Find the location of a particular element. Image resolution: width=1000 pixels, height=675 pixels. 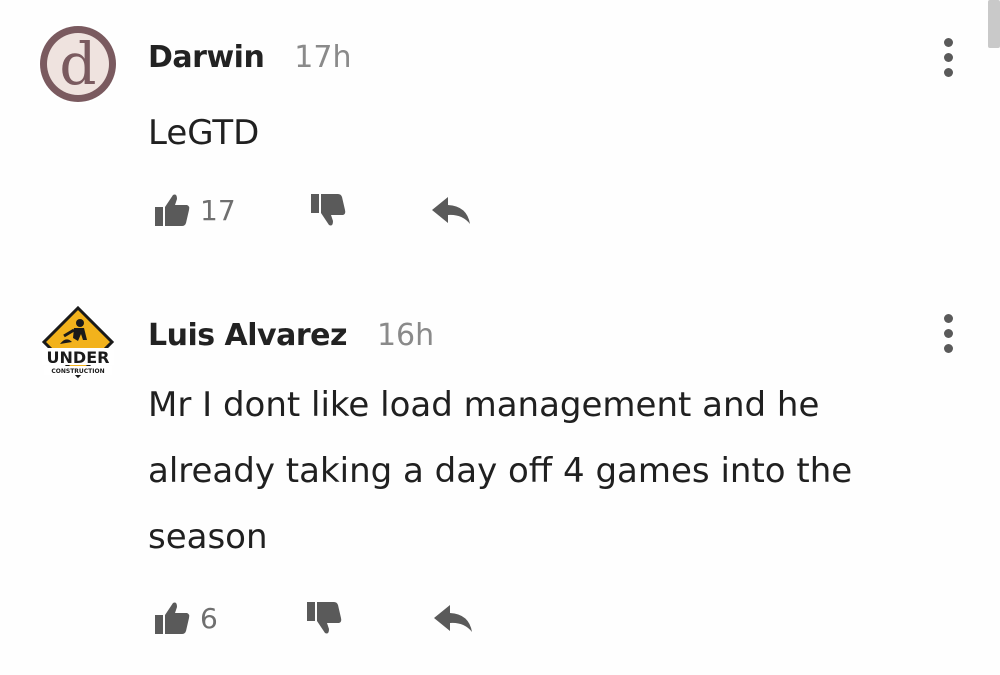

like-count: 6 is located at coordinates (209, 618).